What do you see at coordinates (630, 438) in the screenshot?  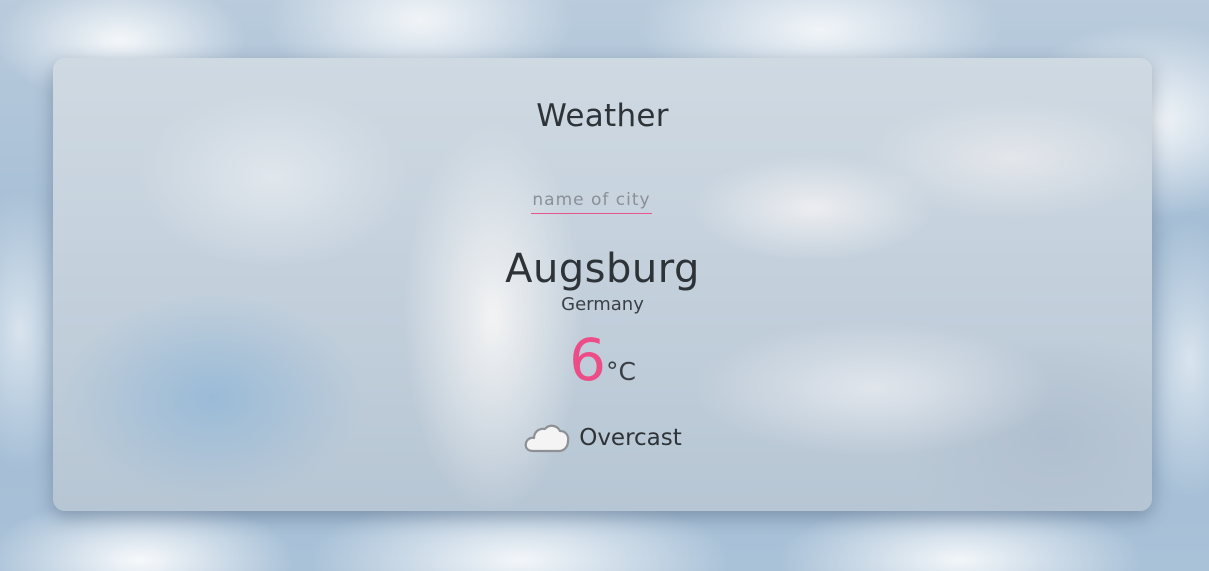 I see `condition-label: Overcast` at bounding box center [630, 438].